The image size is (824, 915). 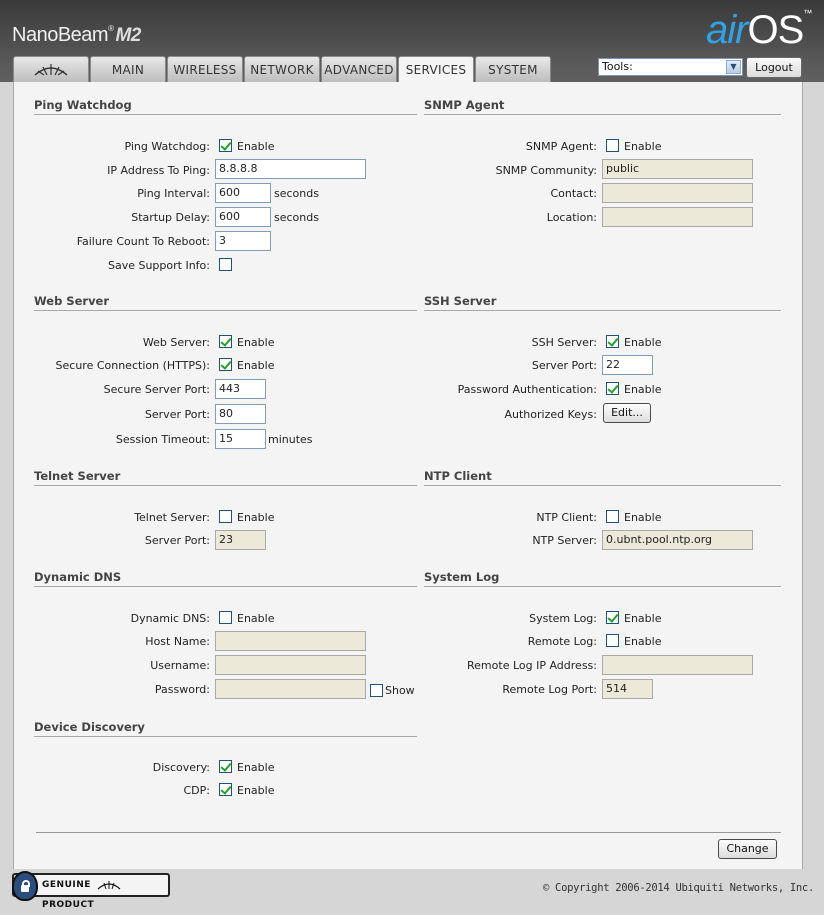 What do you see at coordinates (60, 35) in the screenshot?
I see `product-name: NanoBeam` at bounding box center [60, 35].